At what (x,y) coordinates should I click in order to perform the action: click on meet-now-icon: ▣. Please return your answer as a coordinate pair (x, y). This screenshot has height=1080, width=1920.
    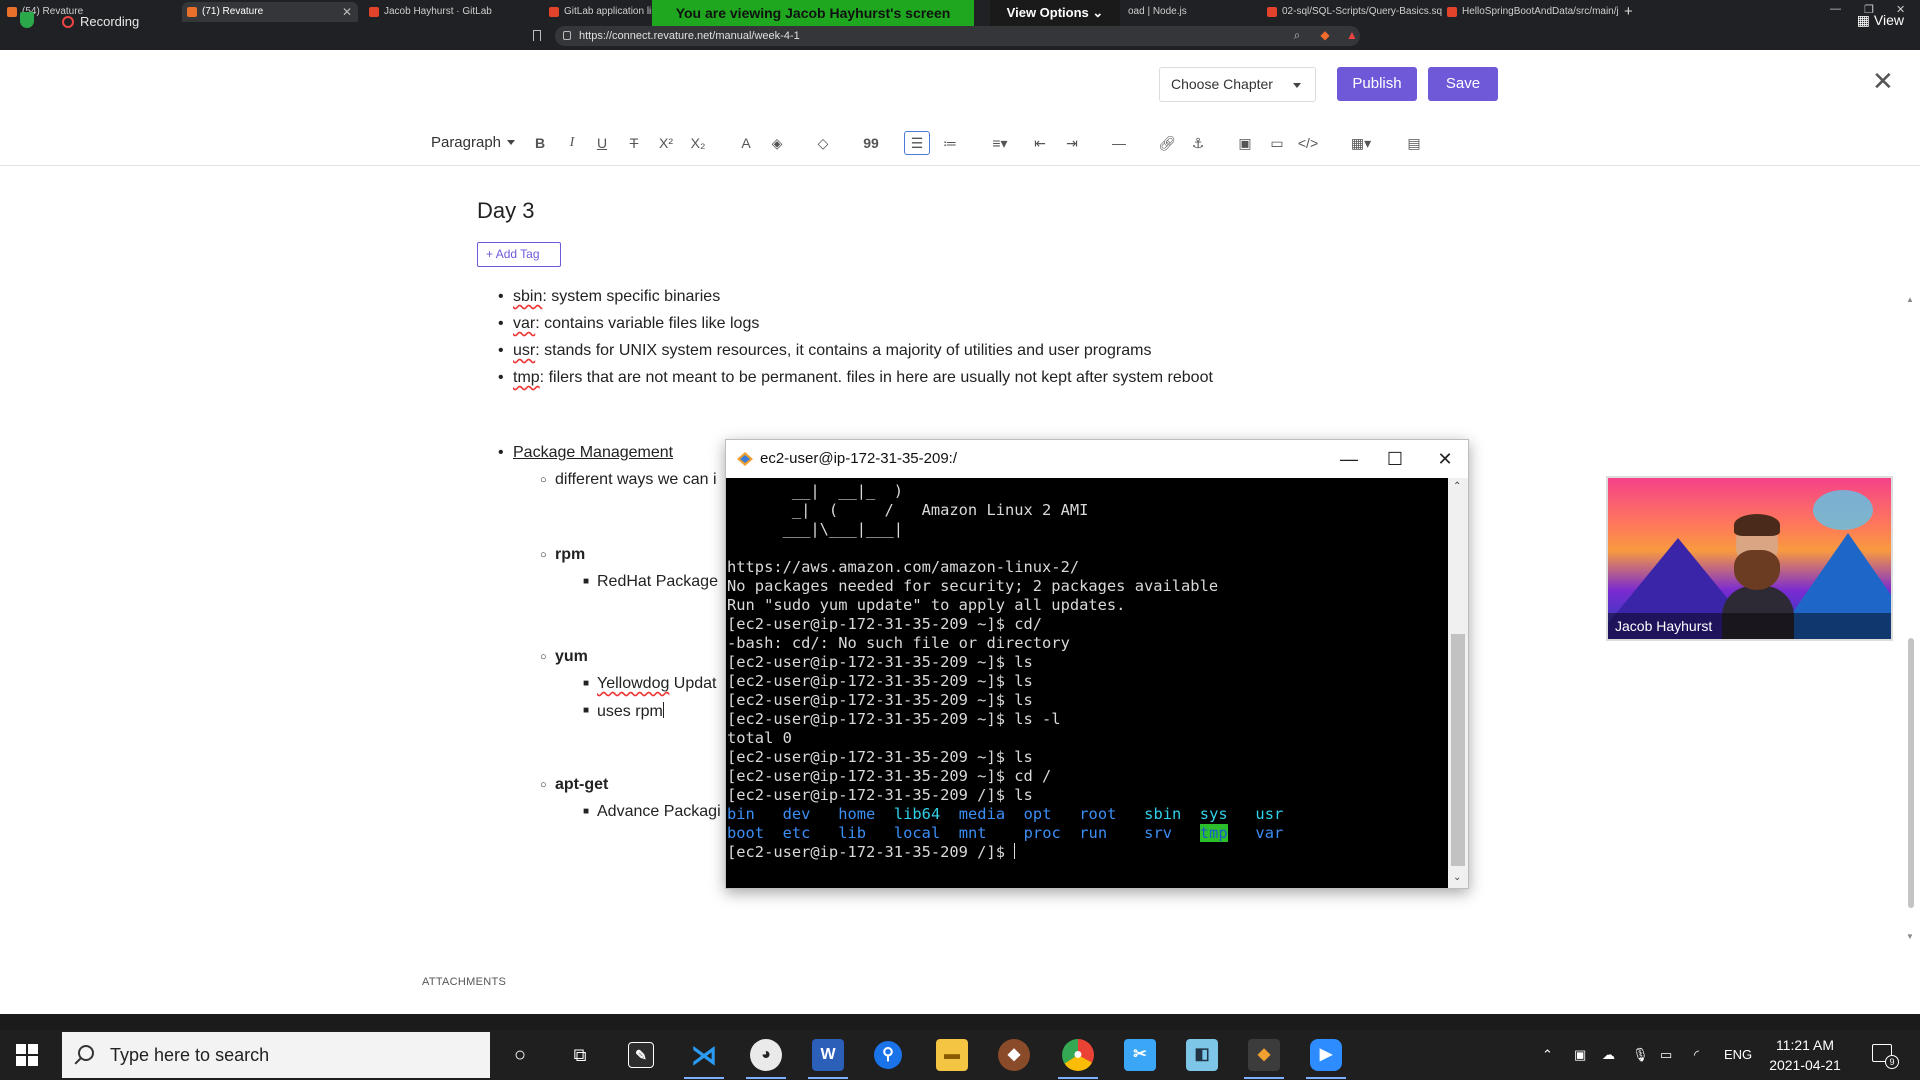
    Looking at the image, I should click on (1580, 1055).